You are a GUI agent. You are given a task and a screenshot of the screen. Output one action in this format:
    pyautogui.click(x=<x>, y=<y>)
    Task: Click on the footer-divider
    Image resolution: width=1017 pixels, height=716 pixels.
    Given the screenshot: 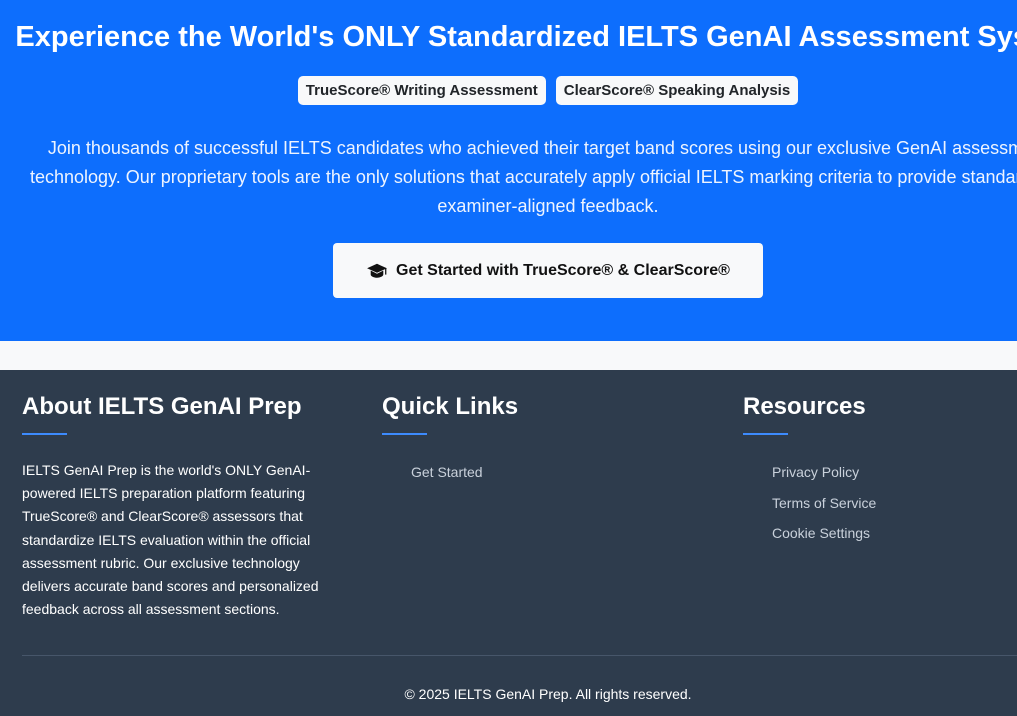 What is the action you would take?
    pyautogui.click(x=519, y=655)
    